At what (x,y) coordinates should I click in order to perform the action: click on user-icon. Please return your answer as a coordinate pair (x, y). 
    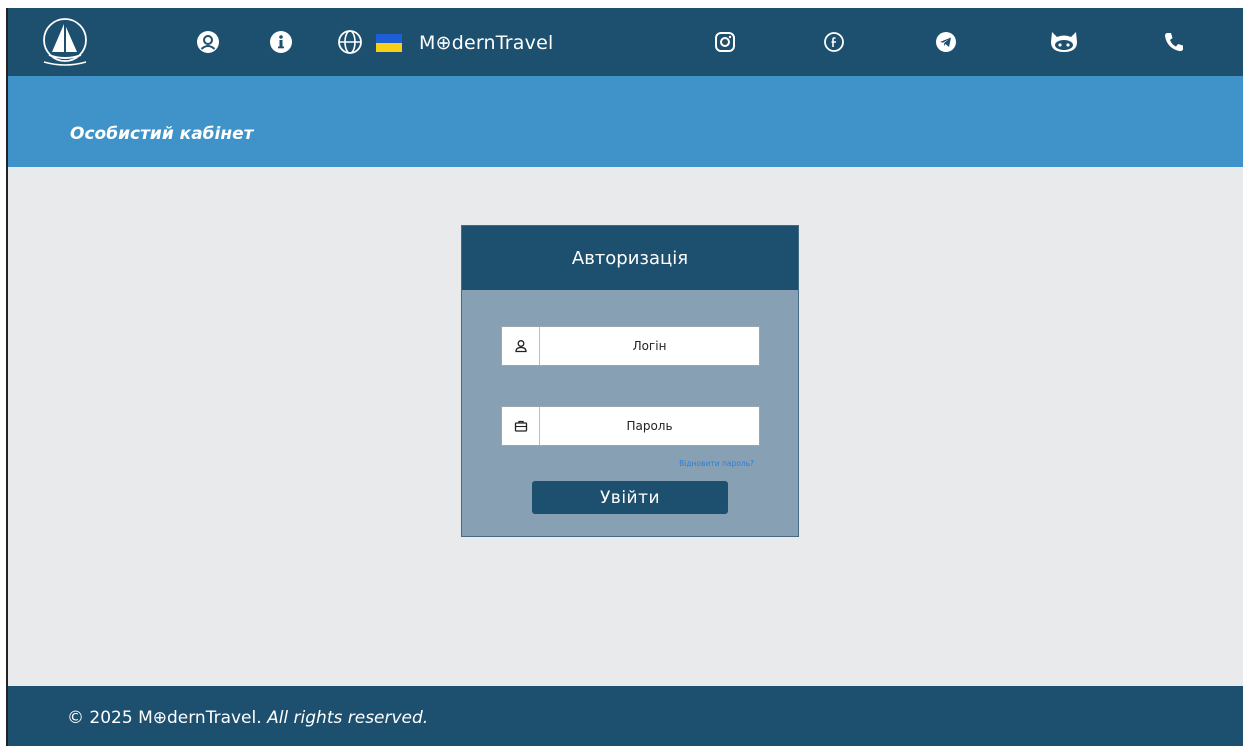
    Looking at the image, I should click on (521, 346).